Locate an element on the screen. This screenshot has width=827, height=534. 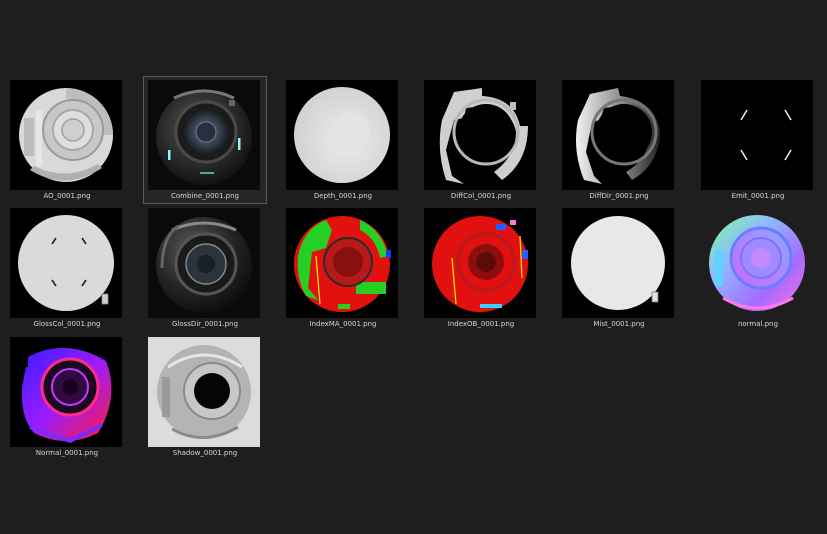
file-tile-diffcol: DiffCol_0001.png is located at coordinates (481, 140).